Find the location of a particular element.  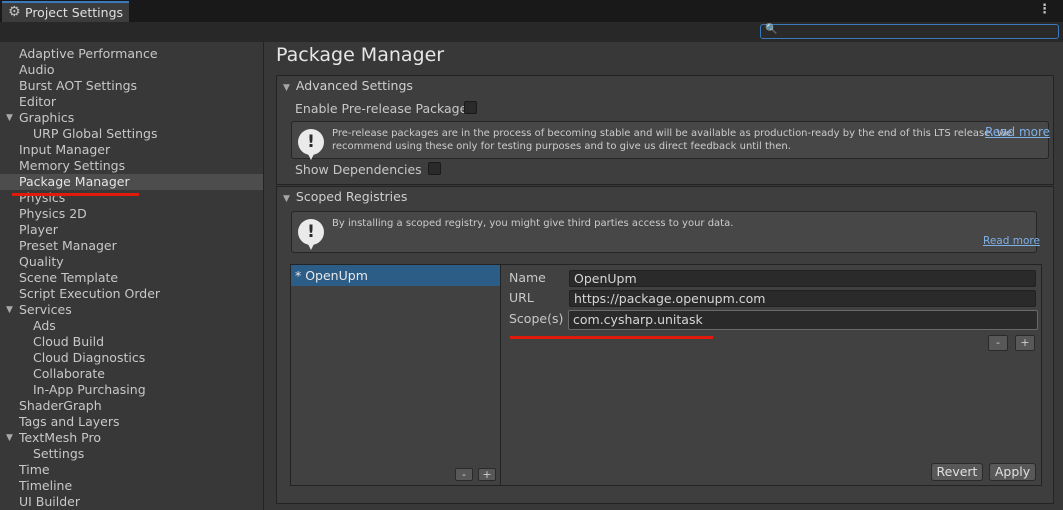

sidebar-item-quality: Quality is located at coordinates (131, 262).